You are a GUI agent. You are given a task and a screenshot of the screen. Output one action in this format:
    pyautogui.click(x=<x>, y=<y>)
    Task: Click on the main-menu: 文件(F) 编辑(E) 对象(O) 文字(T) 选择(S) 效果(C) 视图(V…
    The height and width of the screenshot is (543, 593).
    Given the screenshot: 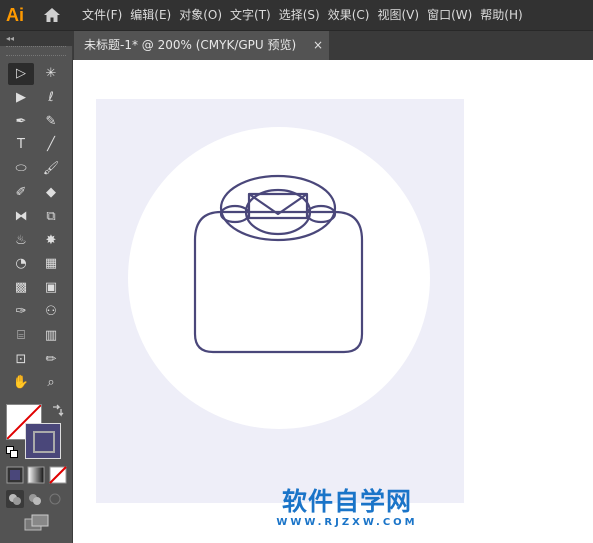 What is the action you would take?
    pyautogui.click(x=306, y=15)
    